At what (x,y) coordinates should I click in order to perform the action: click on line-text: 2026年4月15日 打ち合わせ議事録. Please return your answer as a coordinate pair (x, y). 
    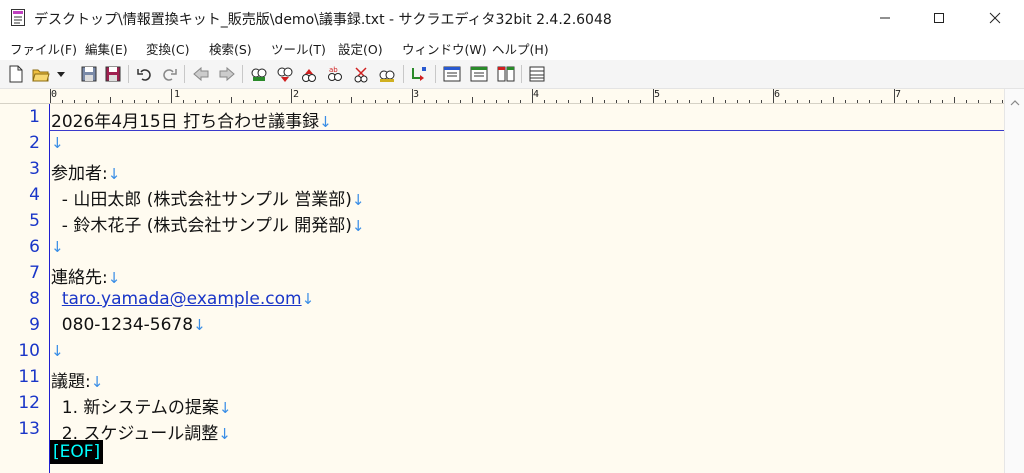
    Looking at the image, I should click on (185, 122).